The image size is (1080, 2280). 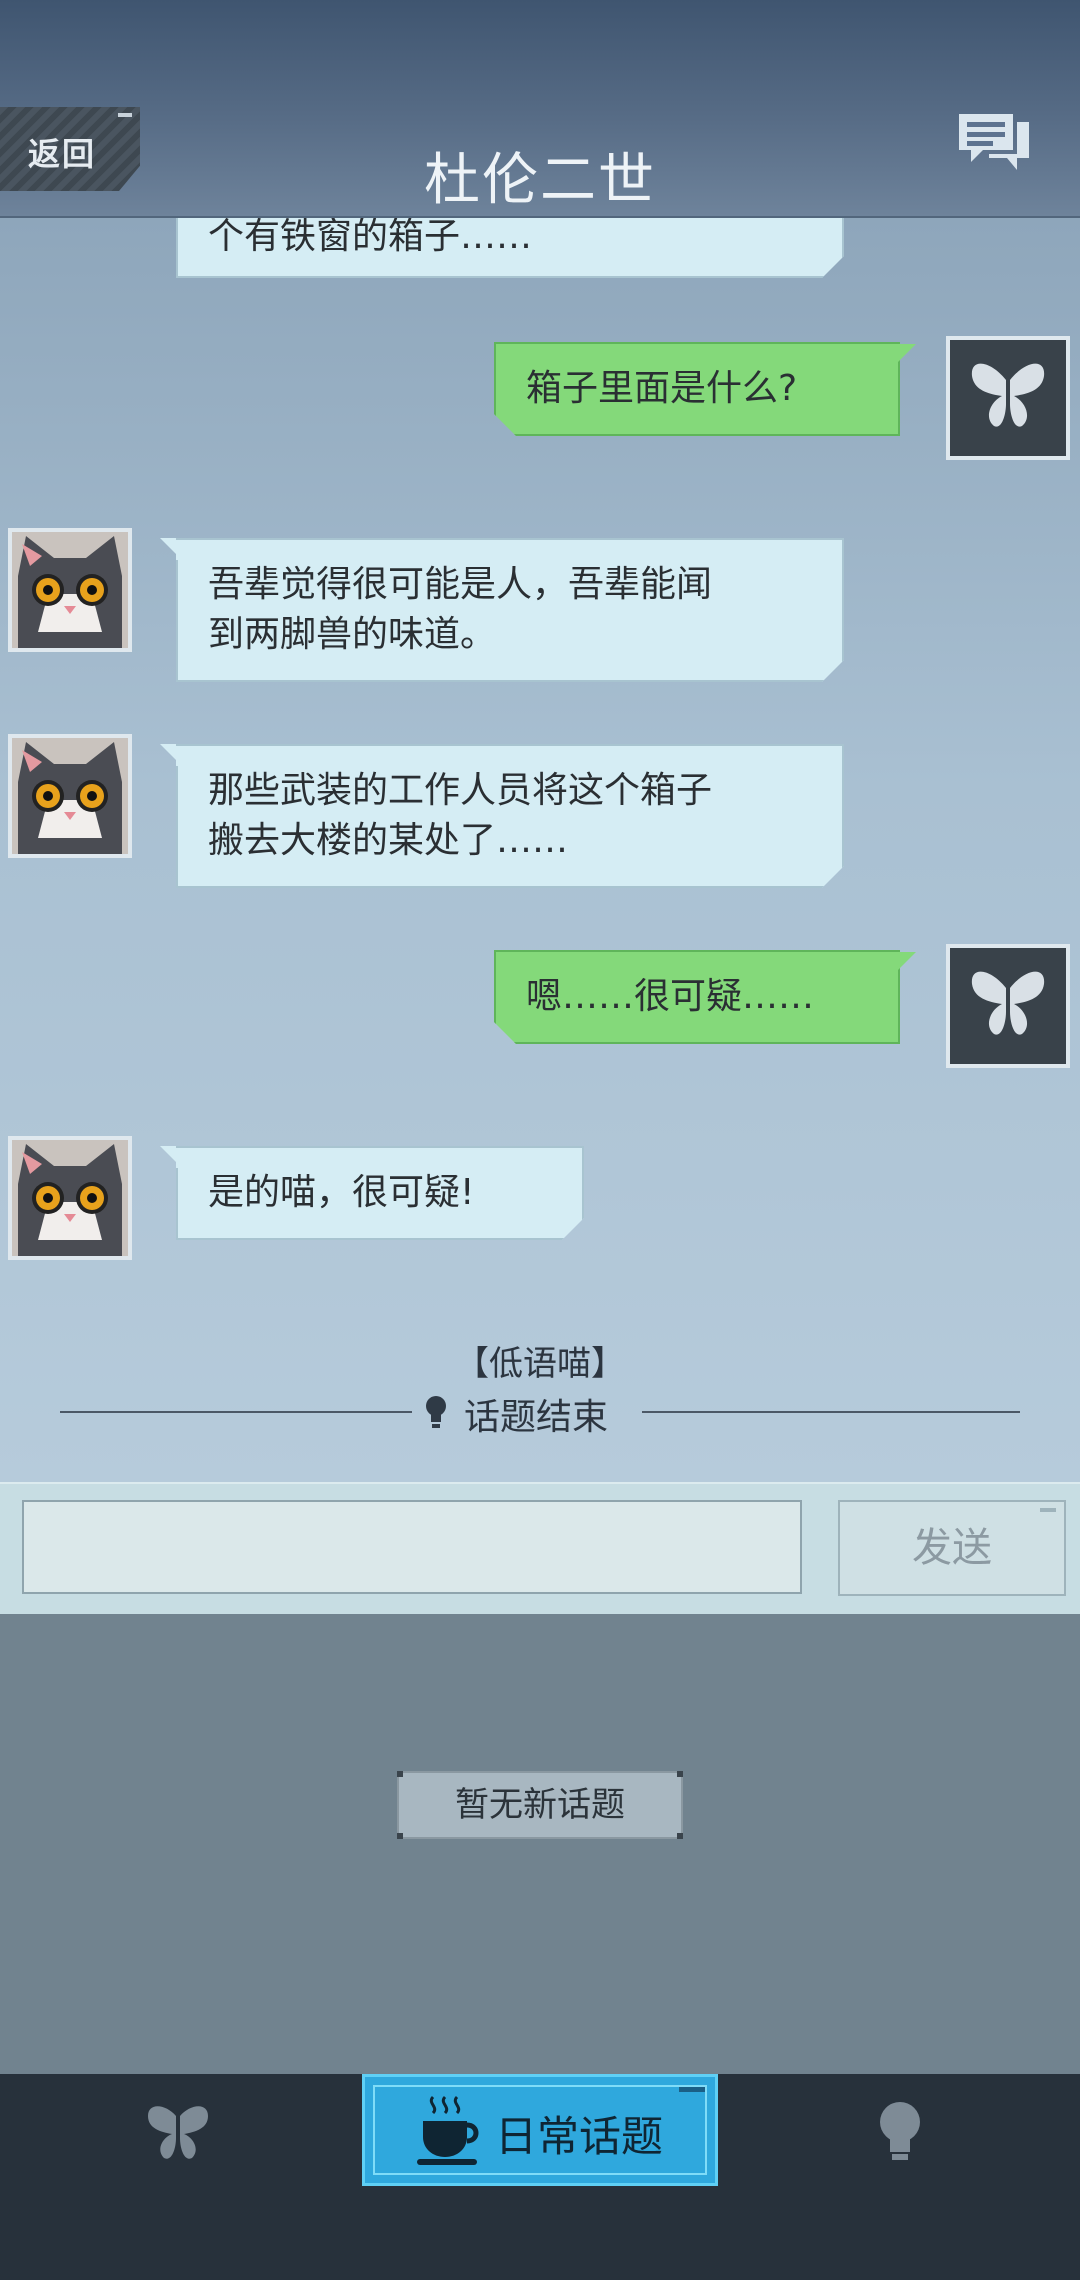 What do you see at coordinates (341, 1192) in the screenshot?
I see `message-text: 是的喵，很可疑!` at bounding box center [341, 1192].